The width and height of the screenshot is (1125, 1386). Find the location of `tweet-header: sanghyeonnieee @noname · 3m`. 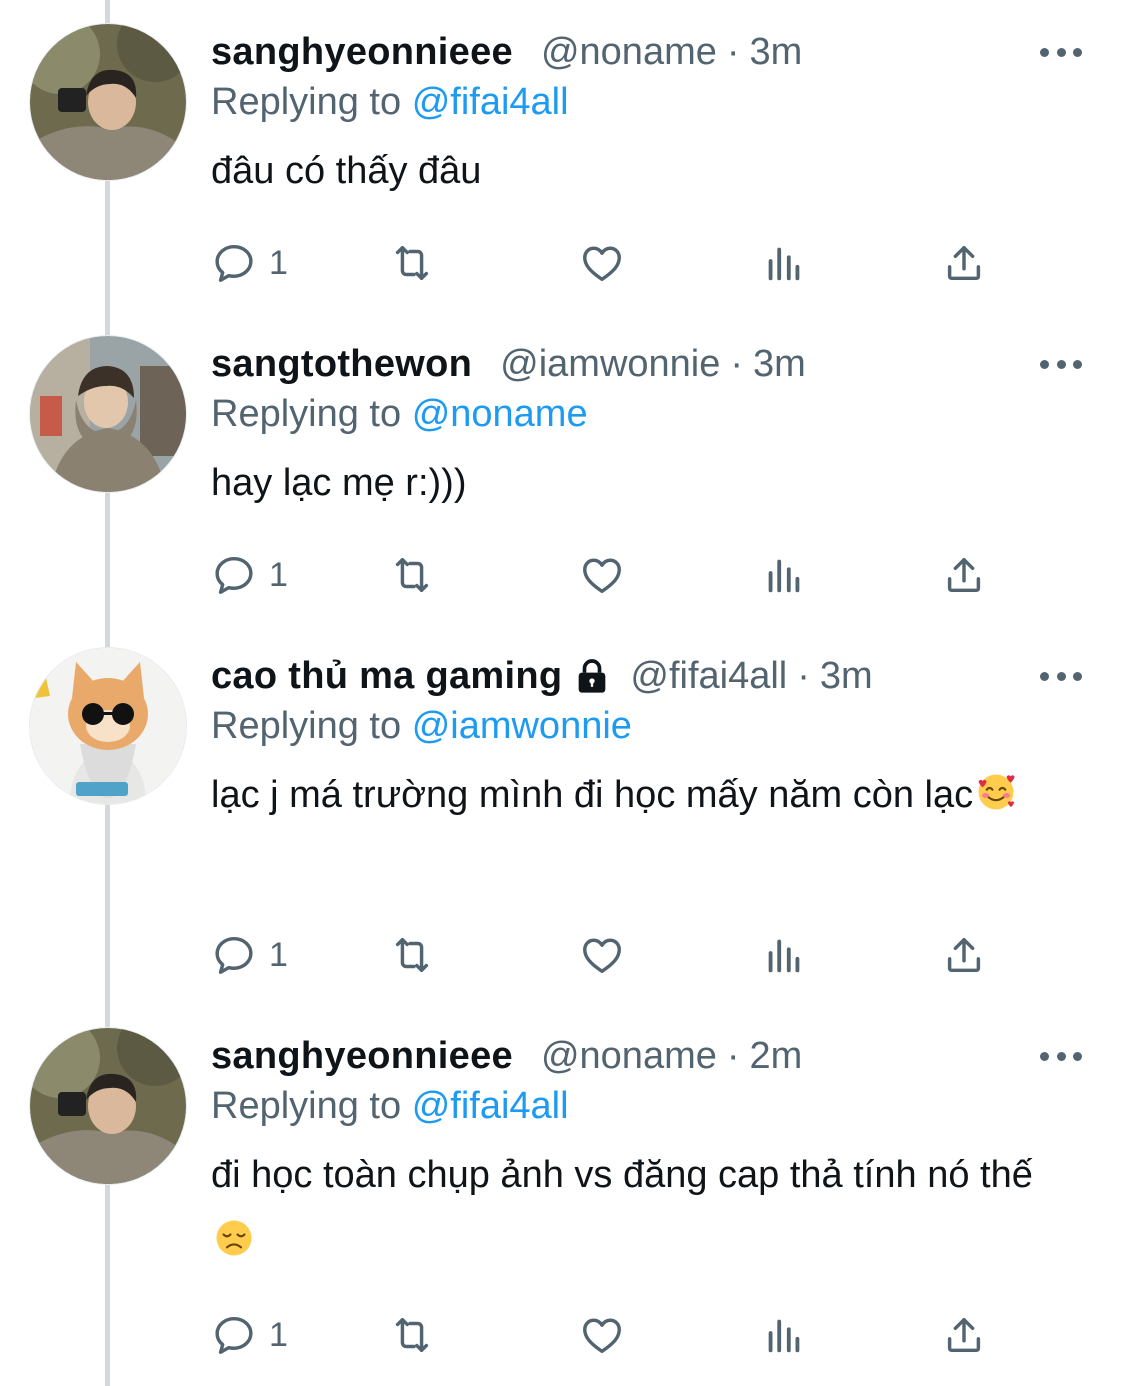

tweet-header: sanghyeonnieee @noname · 3m is located at coordinates (506, 52).